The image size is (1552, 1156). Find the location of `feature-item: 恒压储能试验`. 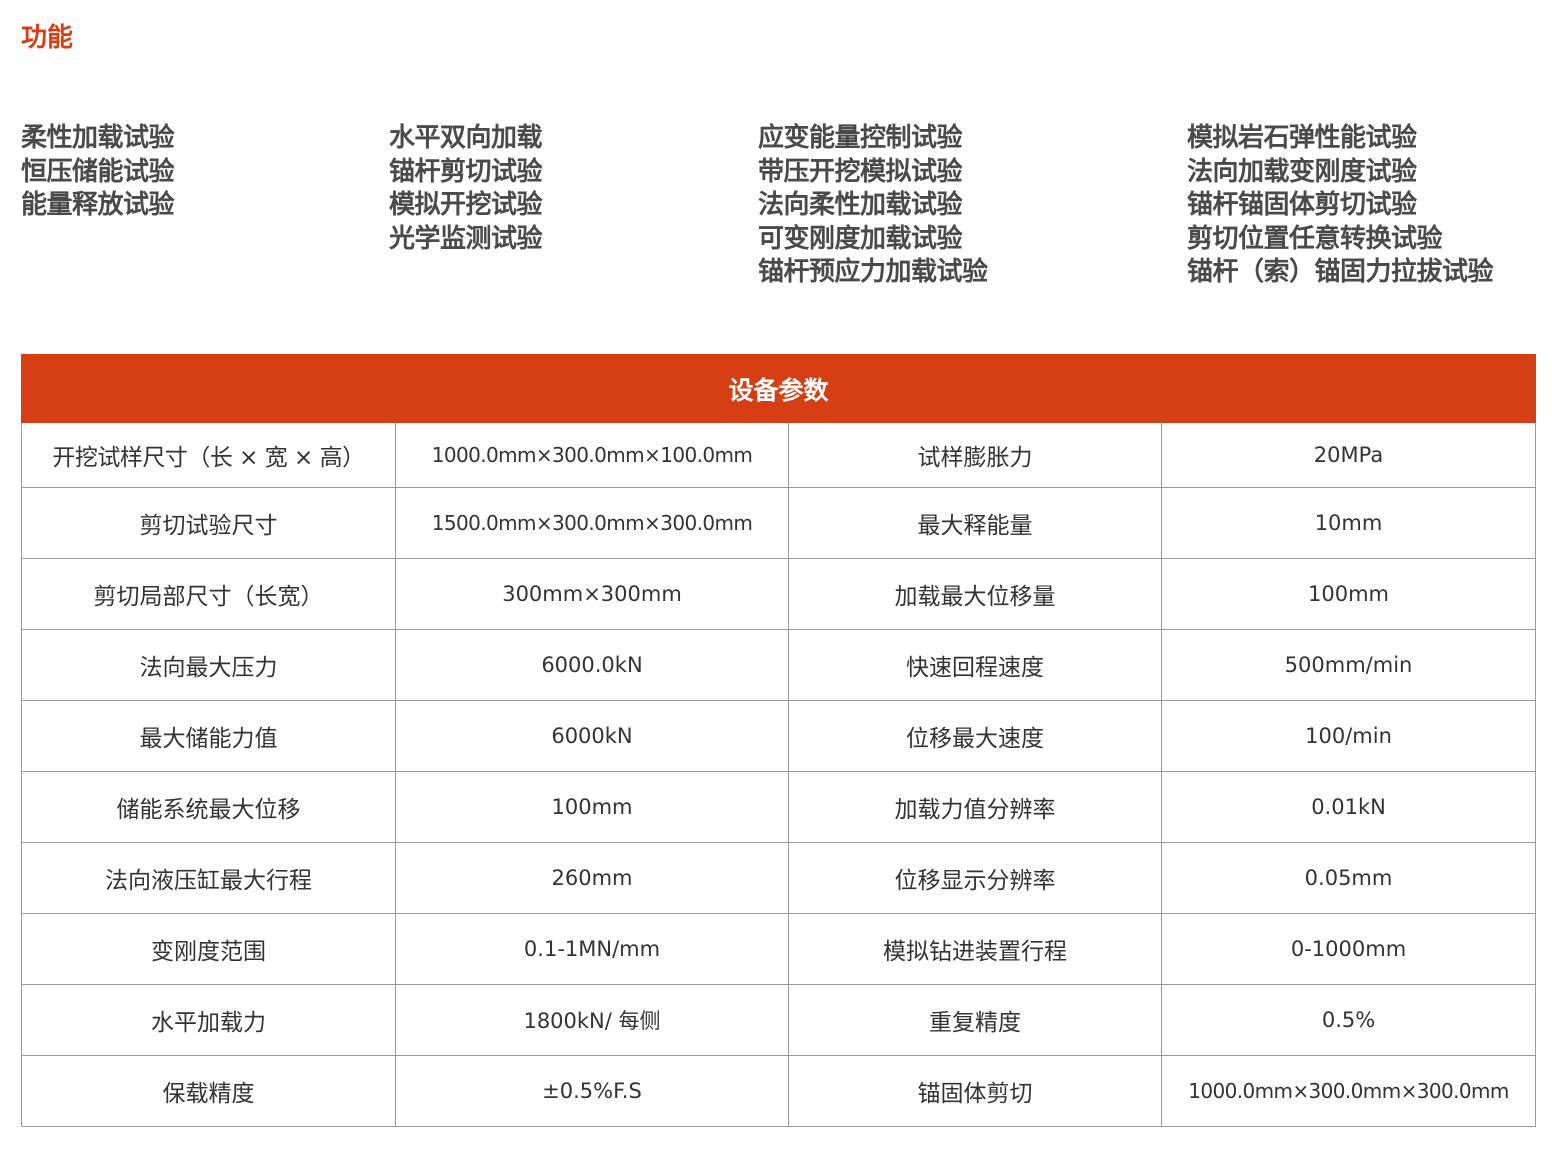

feature-item: 恒压储能试验 is located at coordinates (98, 171).